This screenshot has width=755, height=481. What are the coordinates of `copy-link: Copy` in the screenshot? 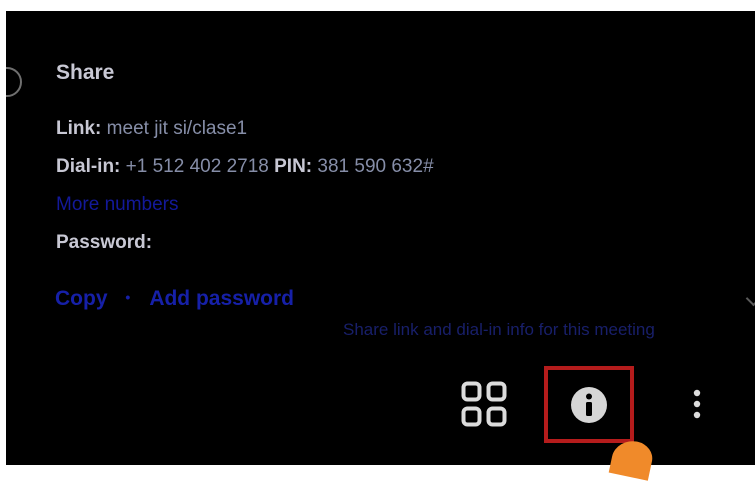 It's located at (81, 298).